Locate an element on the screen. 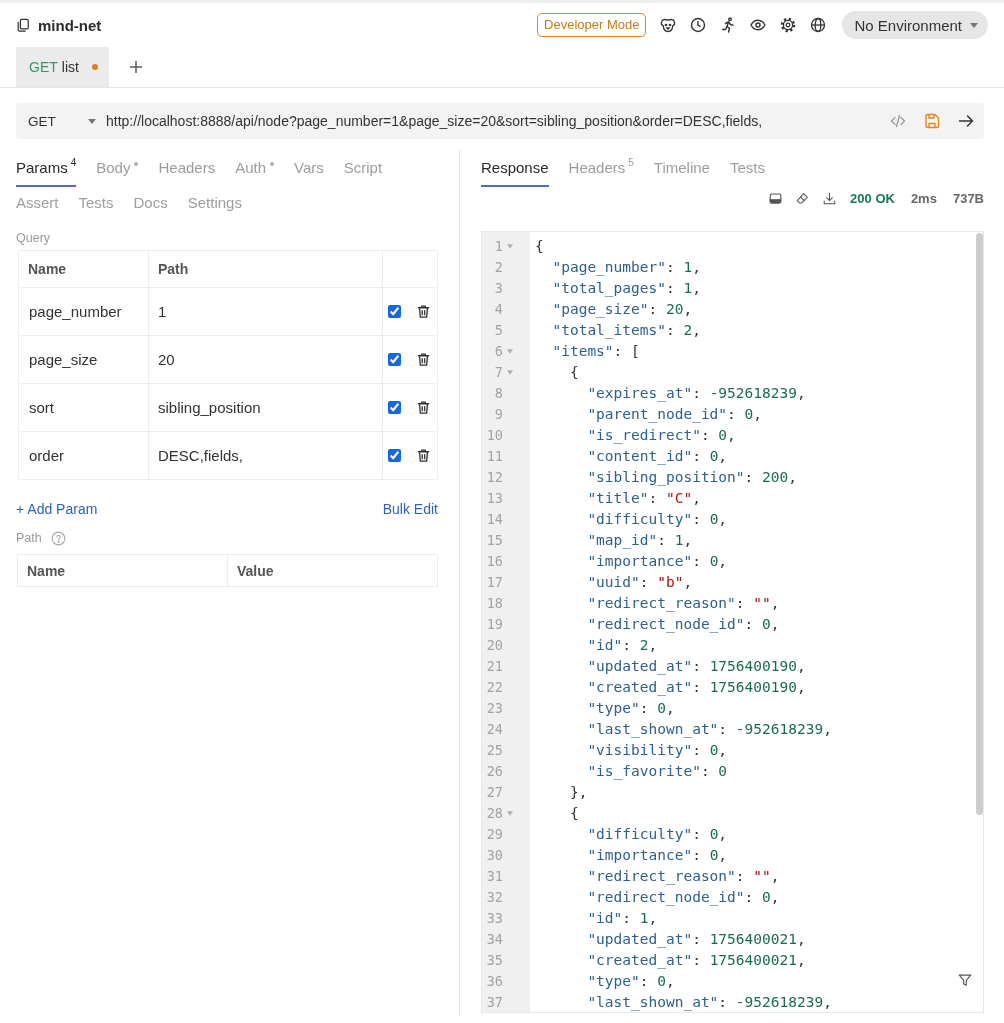 This screenshot has width=1004, height=1023. line-number: 7 is located at coordinates (498, 372).